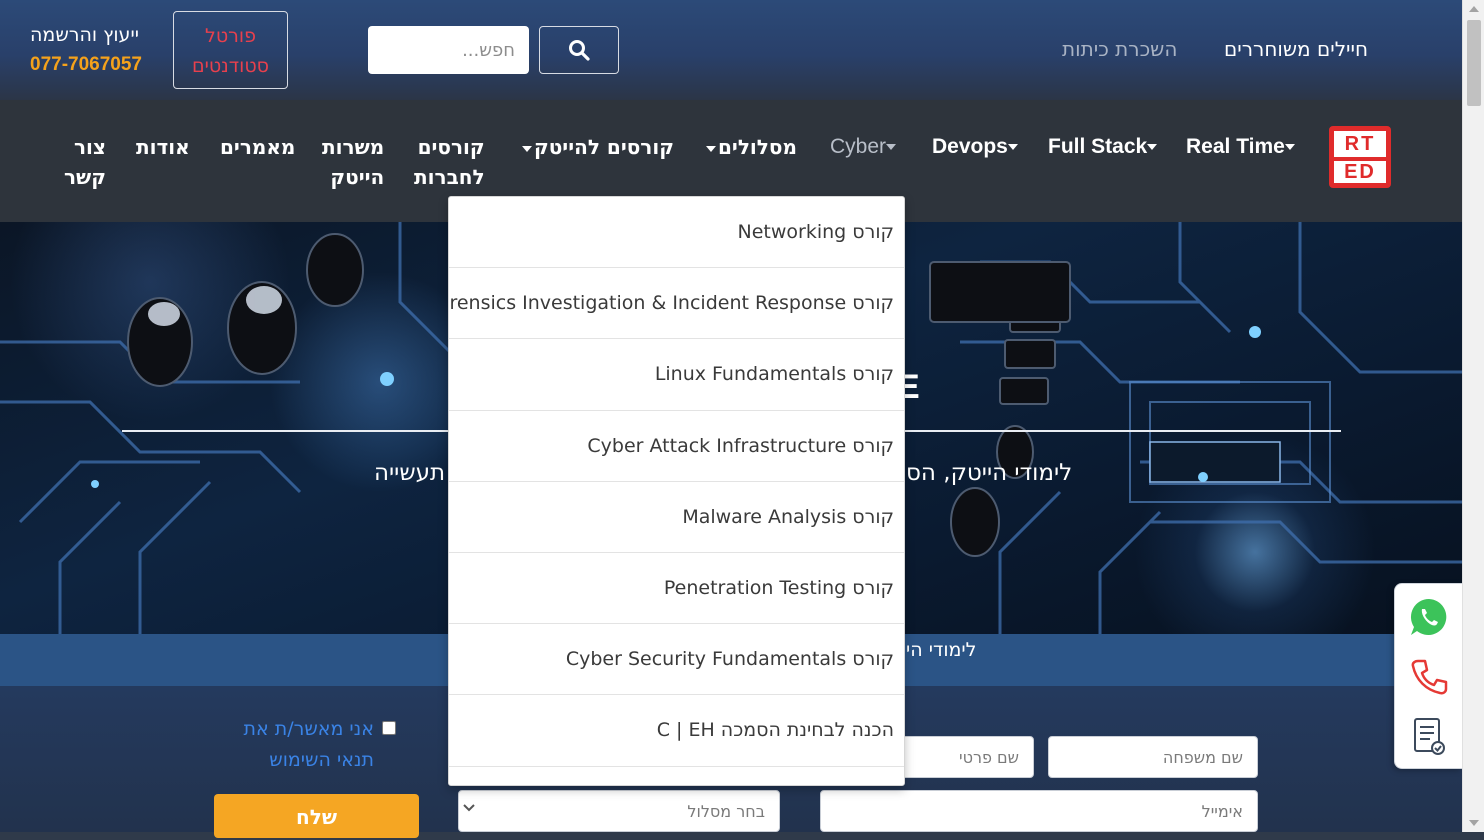 The height and width of the screenshot is (840, 1484). Describe the element at coordinates (1098, 146) in the screenshot. I see `nav-label: Full Stack` at that location.